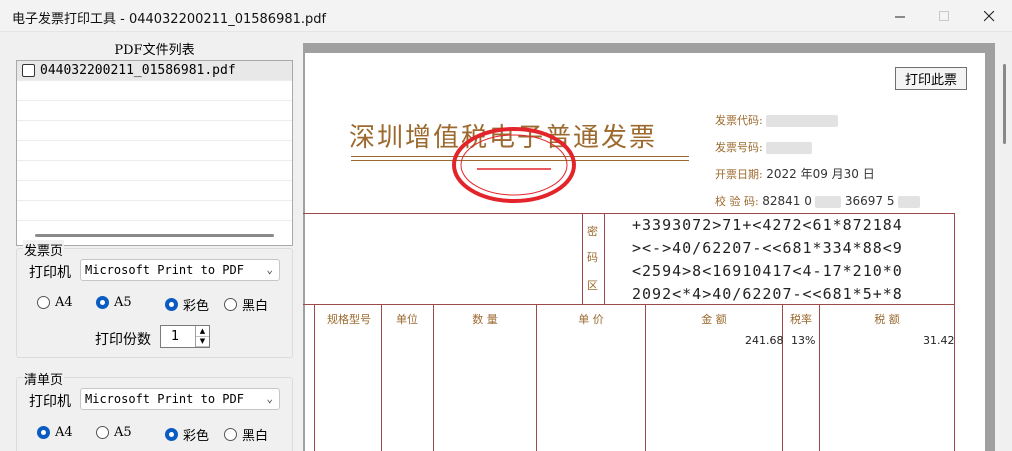 The height and width of the screenshot is (451, 1012). I want to click on file-list-title: PDF文件列表, so click(154, 50).